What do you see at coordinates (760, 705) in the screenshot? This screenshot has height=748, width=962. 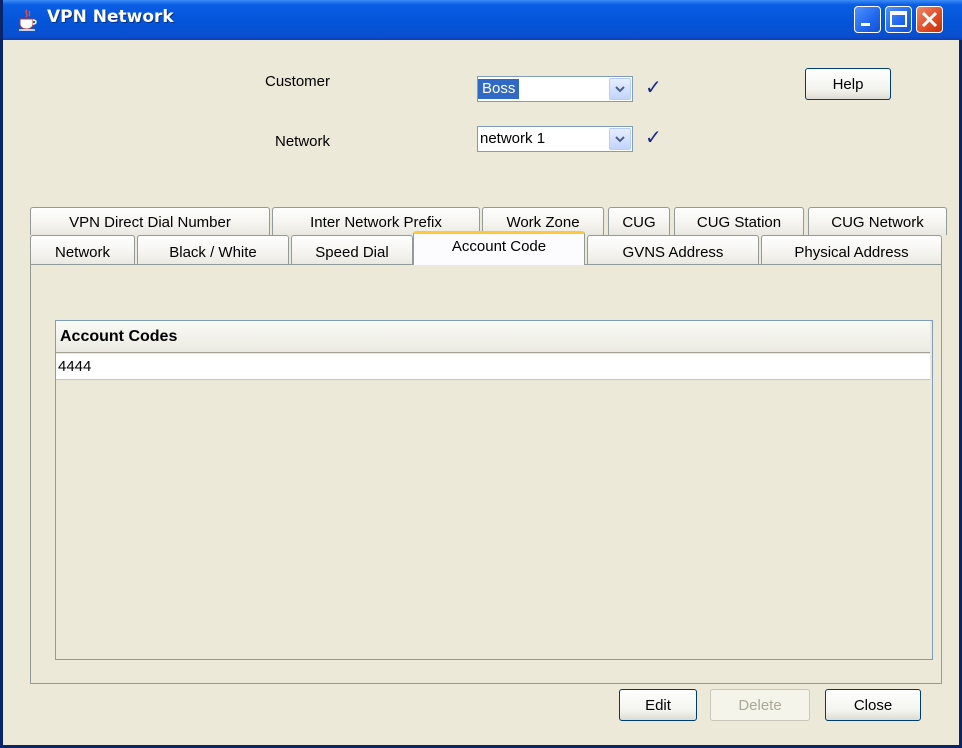 I see `delete-button: Delete` at bounding box center [760, 705].